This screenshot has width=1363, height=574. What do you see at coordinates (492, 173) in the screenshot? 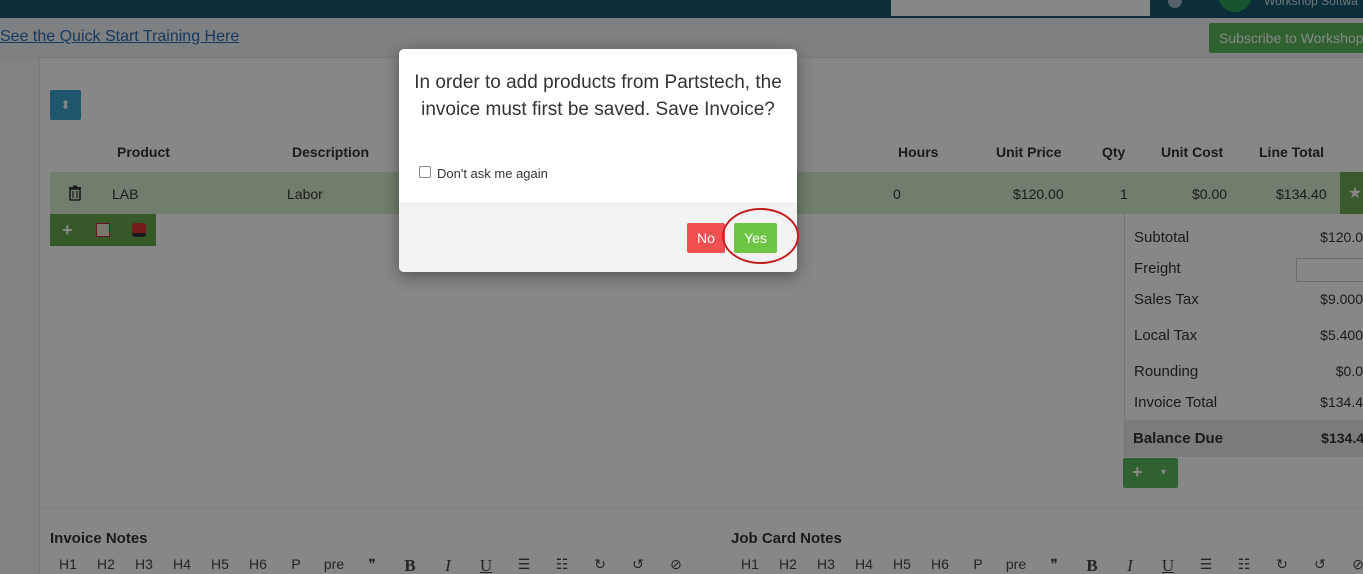
I see `dont-ask-label: Don't ask me again` at bounding box center [492, 173].